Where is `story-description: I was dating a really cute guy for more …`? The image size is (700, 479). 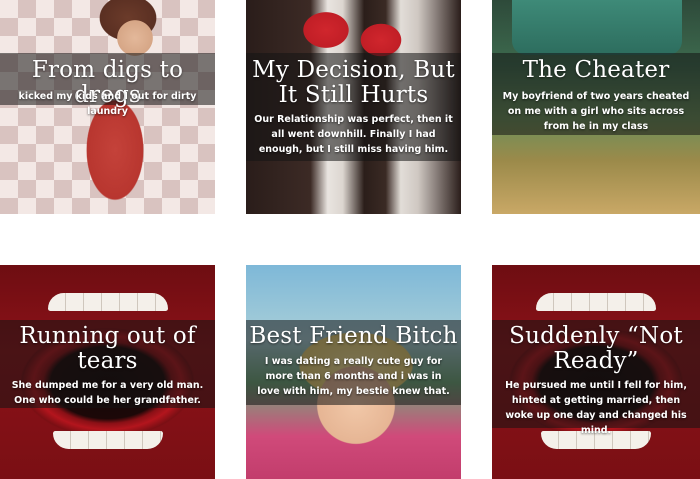
story-description: I was dating a really cute guy for more … is located at coordinates (353, 376).